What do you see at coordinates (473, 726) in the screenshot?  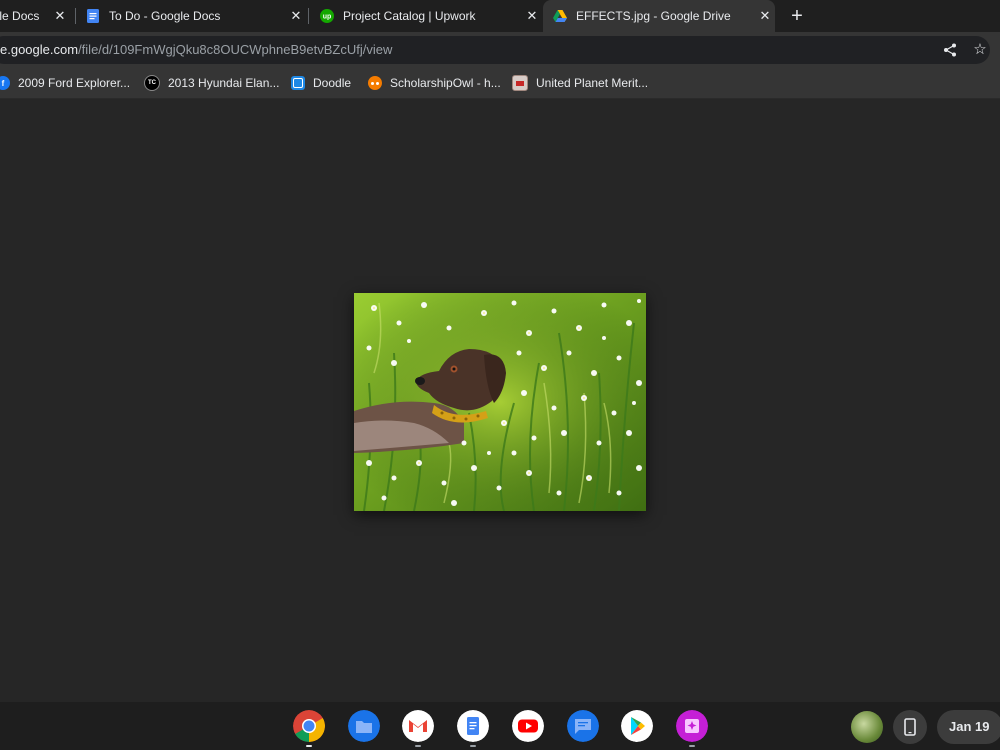 I see `docs-icon` at bounding box center [473, 726].